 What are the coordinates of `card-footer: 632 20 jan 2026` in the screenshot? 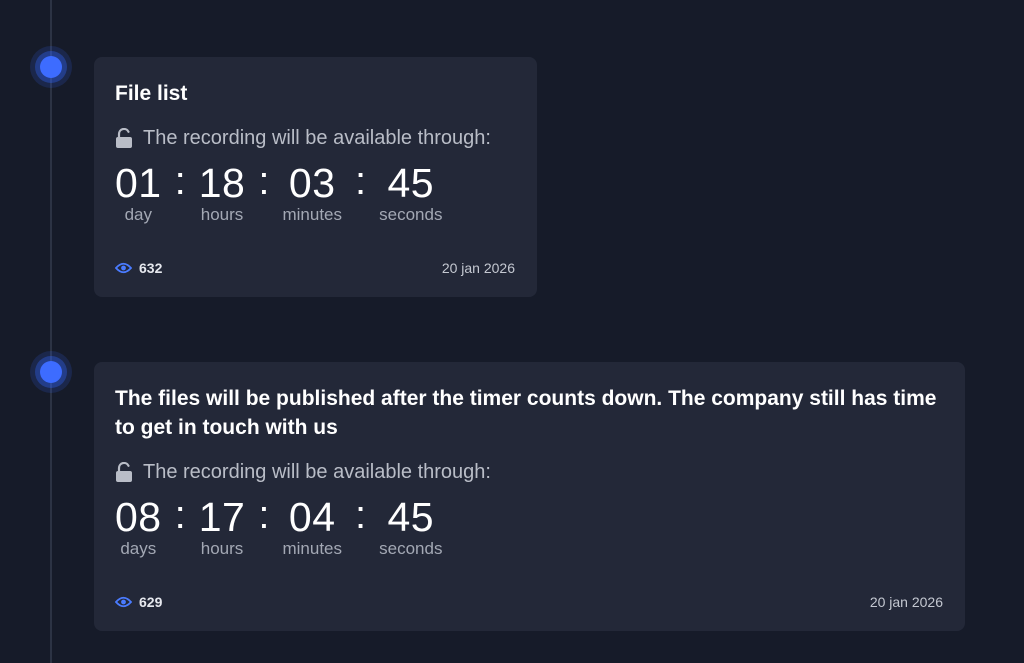 It's located at (315, 268).